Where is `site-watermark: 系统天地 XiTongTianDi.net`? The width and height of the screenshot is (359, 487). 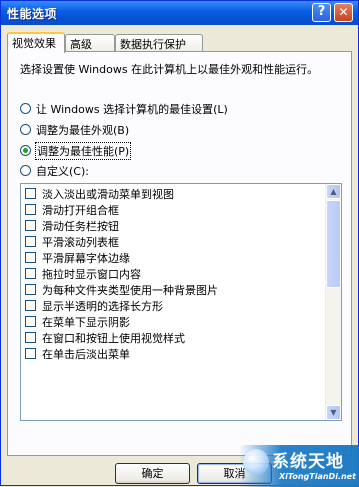
site-watermark: 系统天地 XiTongTianDi.net is located at coordinates (299, 466).